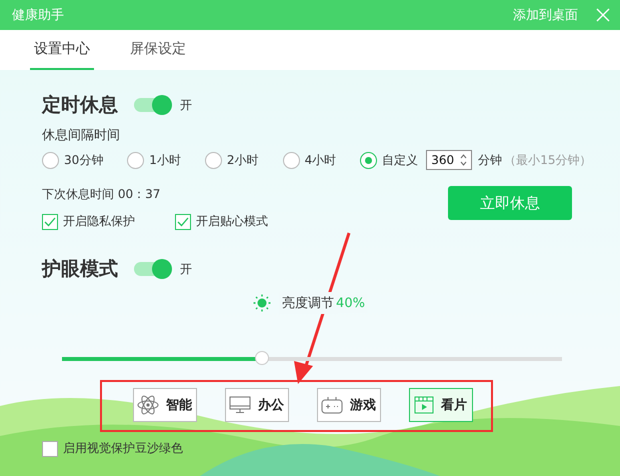  I want to click on radio-option: 4小时, so click(309, 160).